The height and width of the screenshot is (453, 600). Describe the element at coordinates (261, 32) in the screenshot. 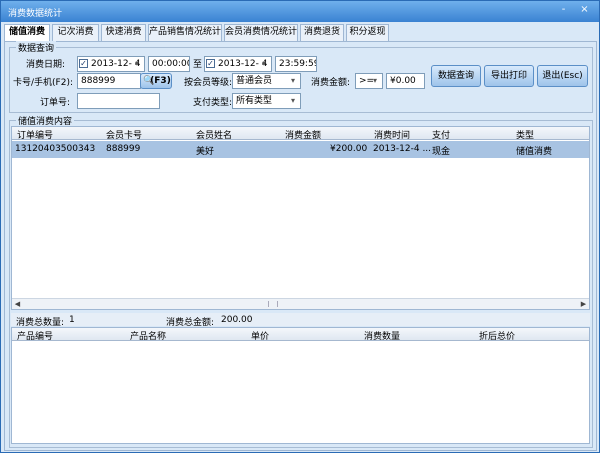

I see `tab-member-consumption: 会员消费情况统计` at that location.